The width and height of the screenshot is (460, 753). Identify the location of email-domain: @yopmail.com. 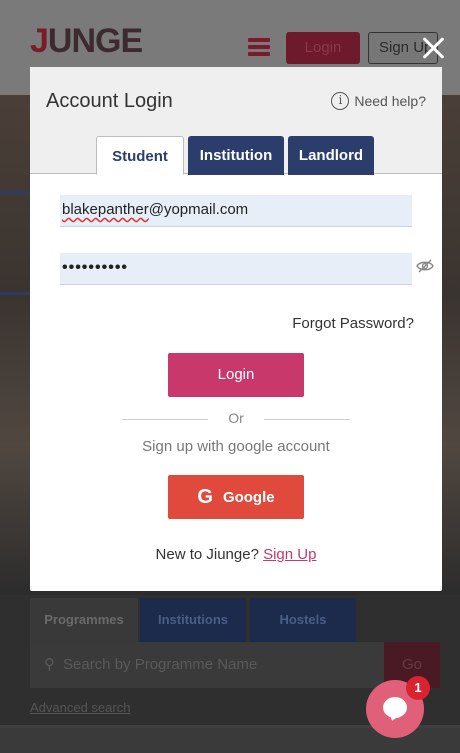
(198, 209).